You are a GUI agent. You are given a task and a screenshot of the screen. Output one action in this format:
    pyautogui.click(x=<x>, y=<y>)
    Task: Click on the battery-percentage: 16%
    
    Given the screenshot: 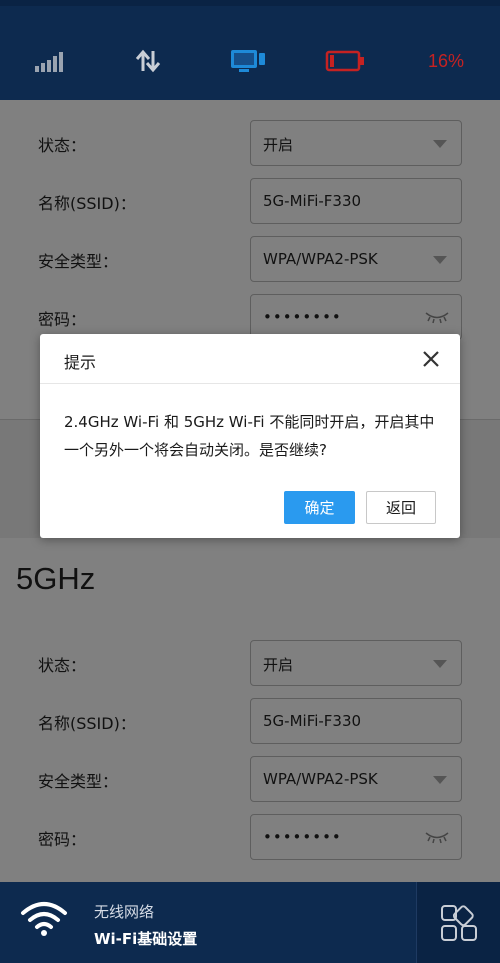 What is the action you would take?
    pyautogui.click(x=446, y=60)
    